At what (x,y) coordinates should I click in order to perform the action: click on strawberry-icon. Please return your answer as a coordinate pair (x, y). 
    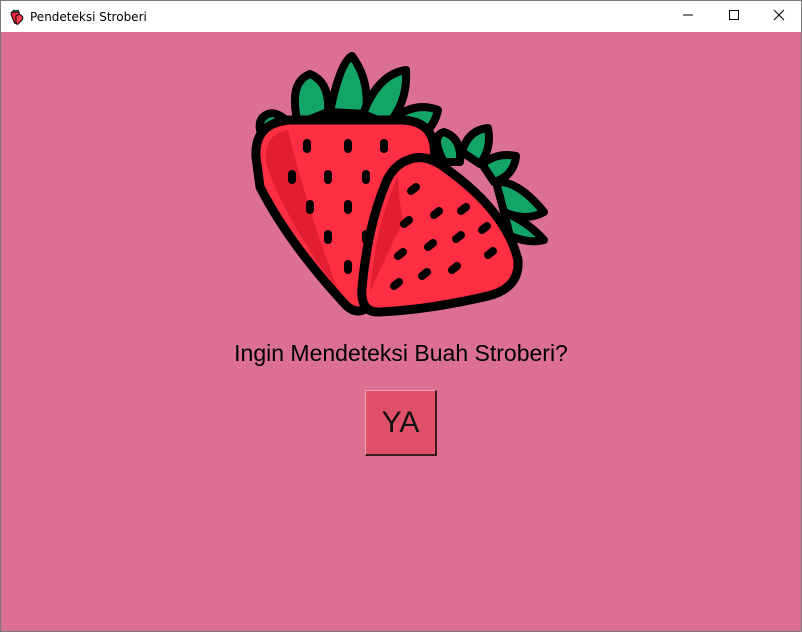
    Looking at the image, I should click on (17, 17).